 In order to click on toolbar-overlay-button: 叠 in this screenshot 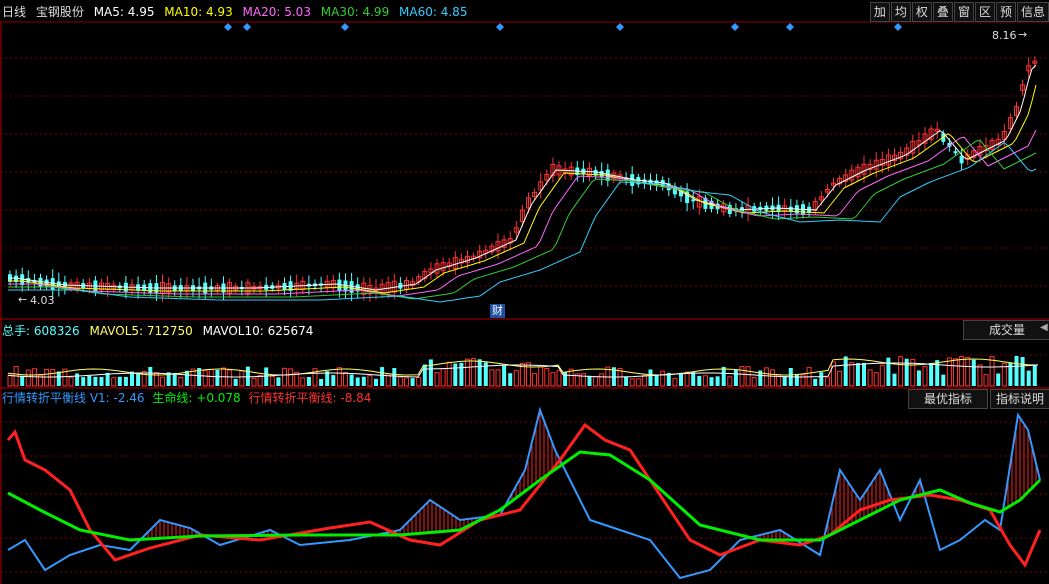, I will do `click(942, 12)`.